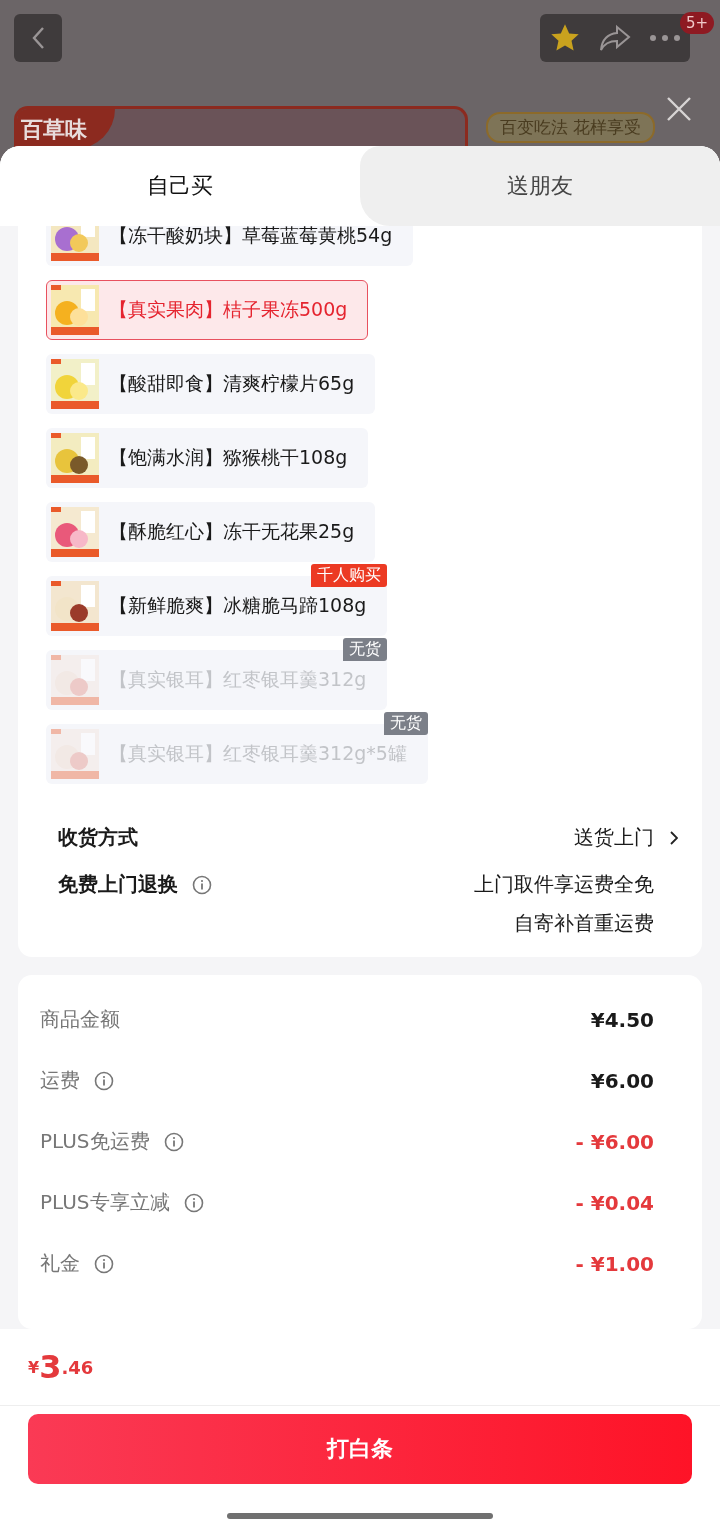 This screenshot has height=1534, width=720. I want to click on price-label: PLUS免运费, so click(95, 1141).